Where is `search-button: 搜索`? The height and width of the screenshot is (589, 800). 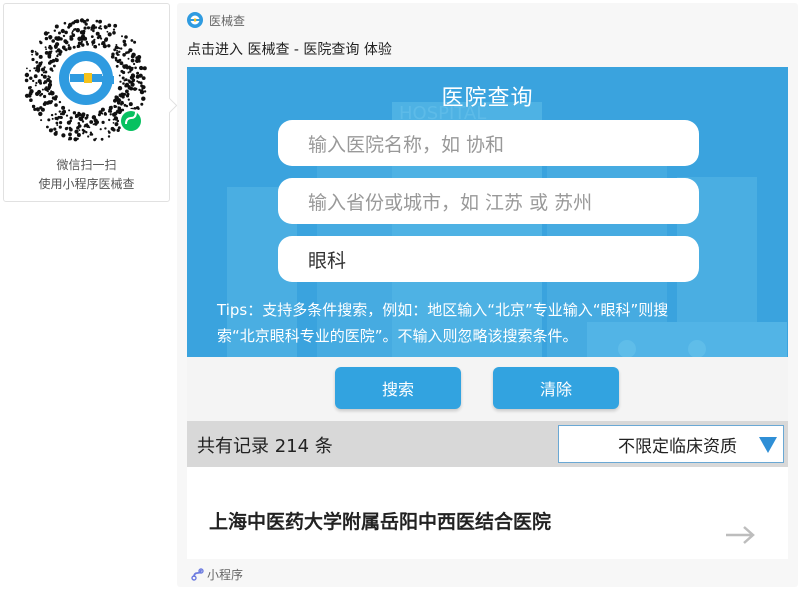 search-button: 搜索 is located at coordinates (398, 388).